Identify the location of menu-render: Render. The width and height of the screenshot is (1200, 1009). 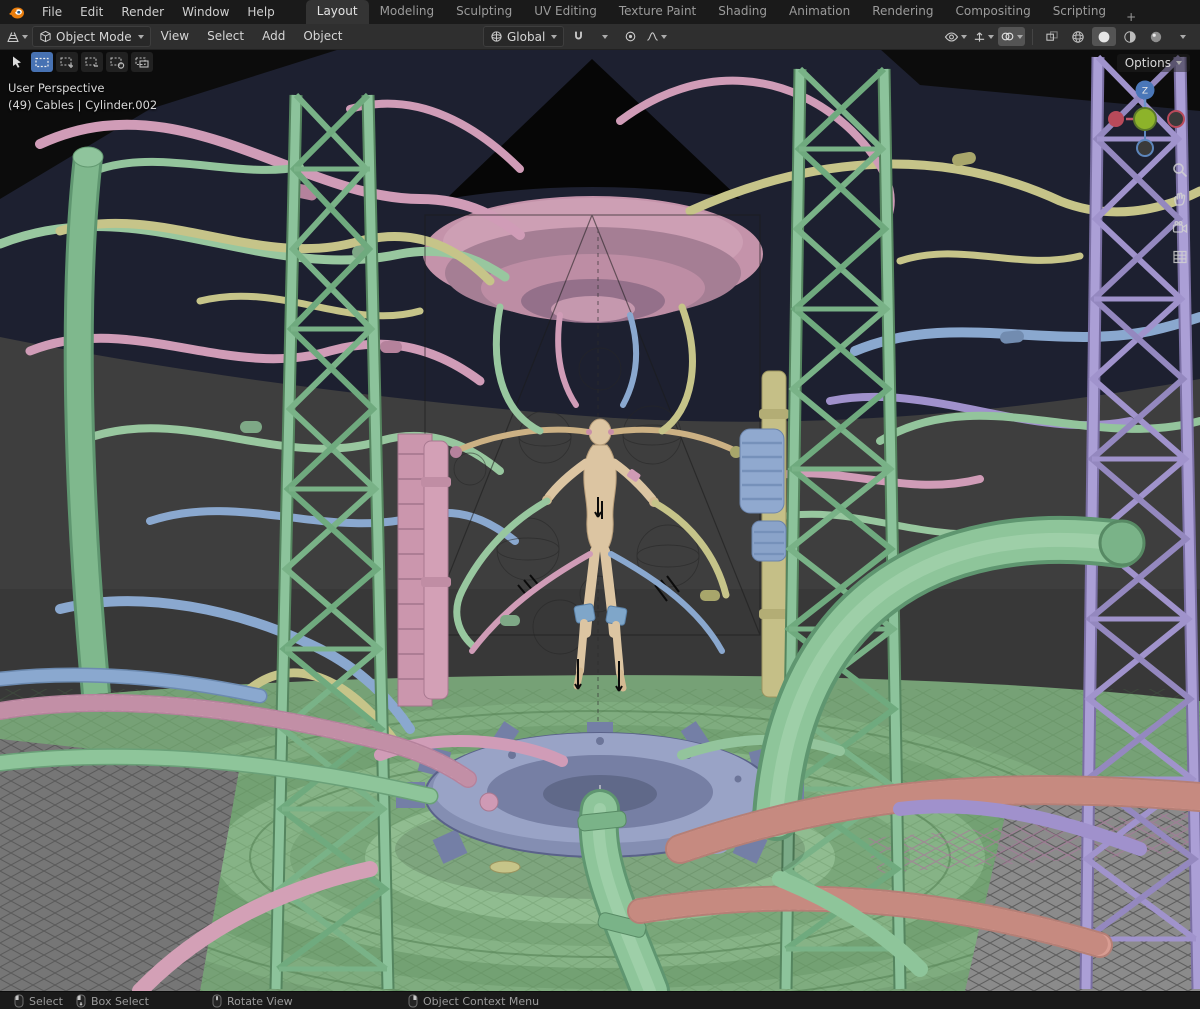
(142, 12).